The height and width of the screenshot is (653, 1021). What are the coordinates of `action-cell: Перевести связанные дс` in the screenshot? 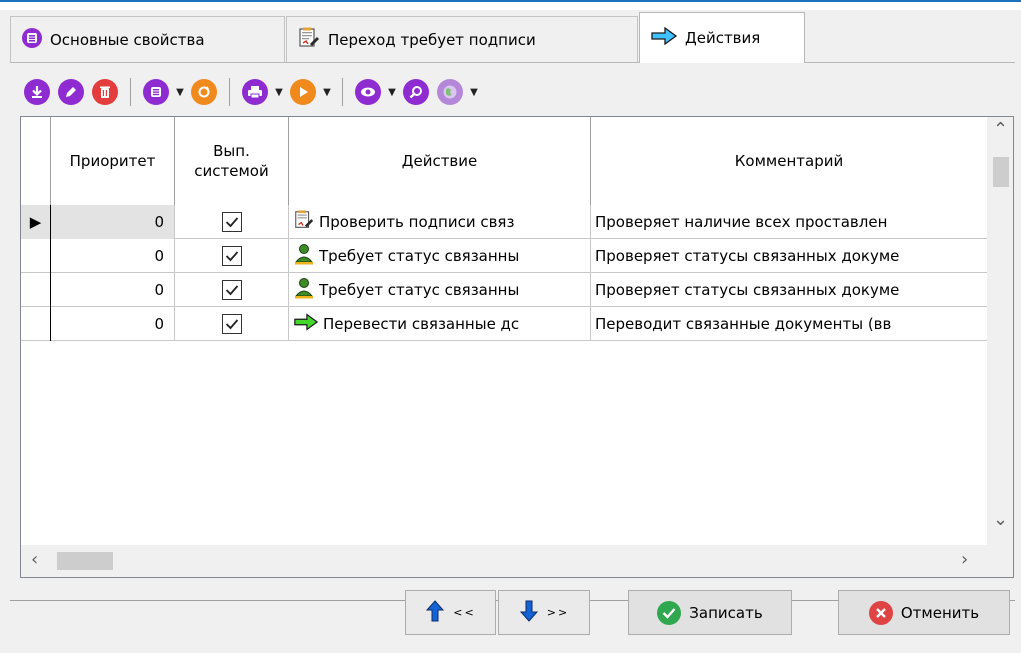 It's located at (440, 324).